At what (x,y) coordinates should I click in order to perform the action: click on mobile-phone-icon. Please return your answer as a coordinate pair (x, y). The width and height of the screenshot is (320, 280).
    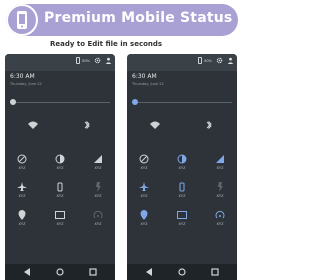
    Looking at the image, I should click on (22, 20).